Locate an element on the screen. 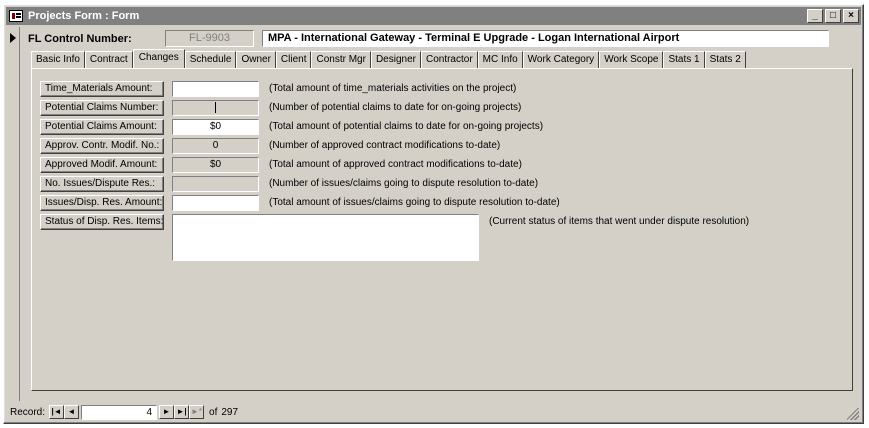  maximize-button: □ is located at coordinates (833, 16).